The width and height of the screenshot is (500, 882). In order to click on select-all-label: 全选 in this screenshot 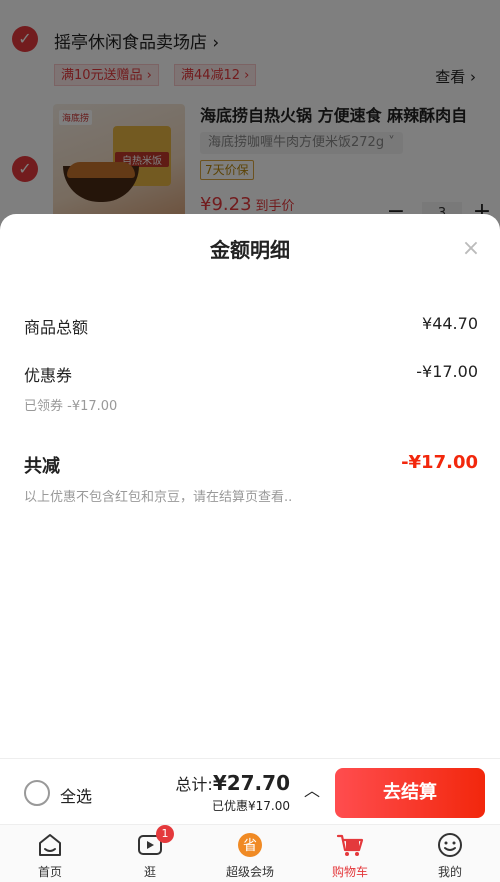, I will do `click(76, 795)`.